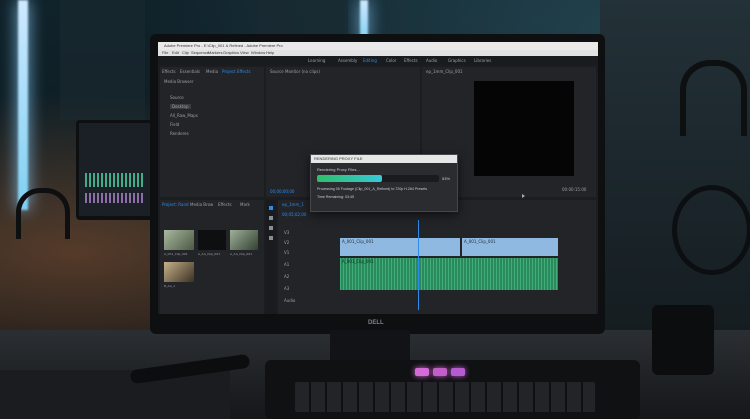  Describe the element at coordinates (316, 60) in the screenshot. I see `workspace-learning: Learning` at that location.